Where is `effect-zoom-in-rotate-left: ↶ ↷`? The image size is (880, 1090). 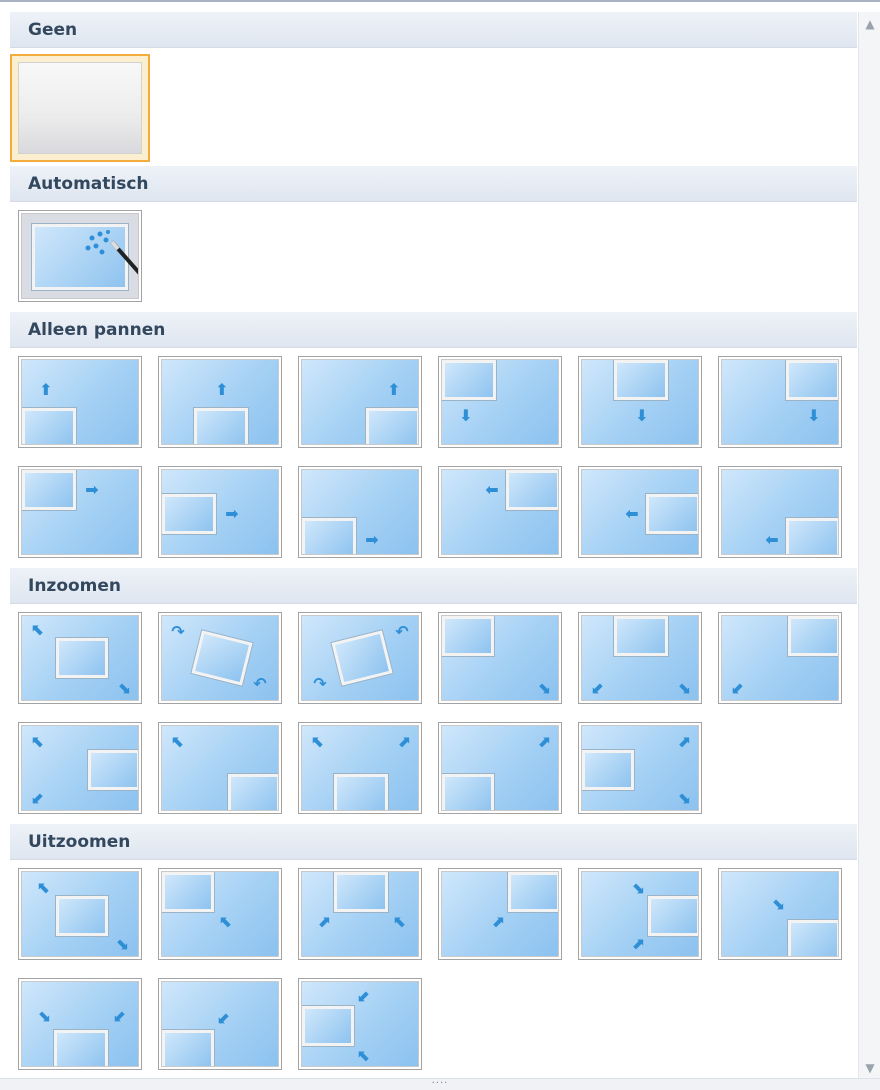
effect-zoom-in-rotate-left: ↶ ↷ is located at coordinates (360, 658).